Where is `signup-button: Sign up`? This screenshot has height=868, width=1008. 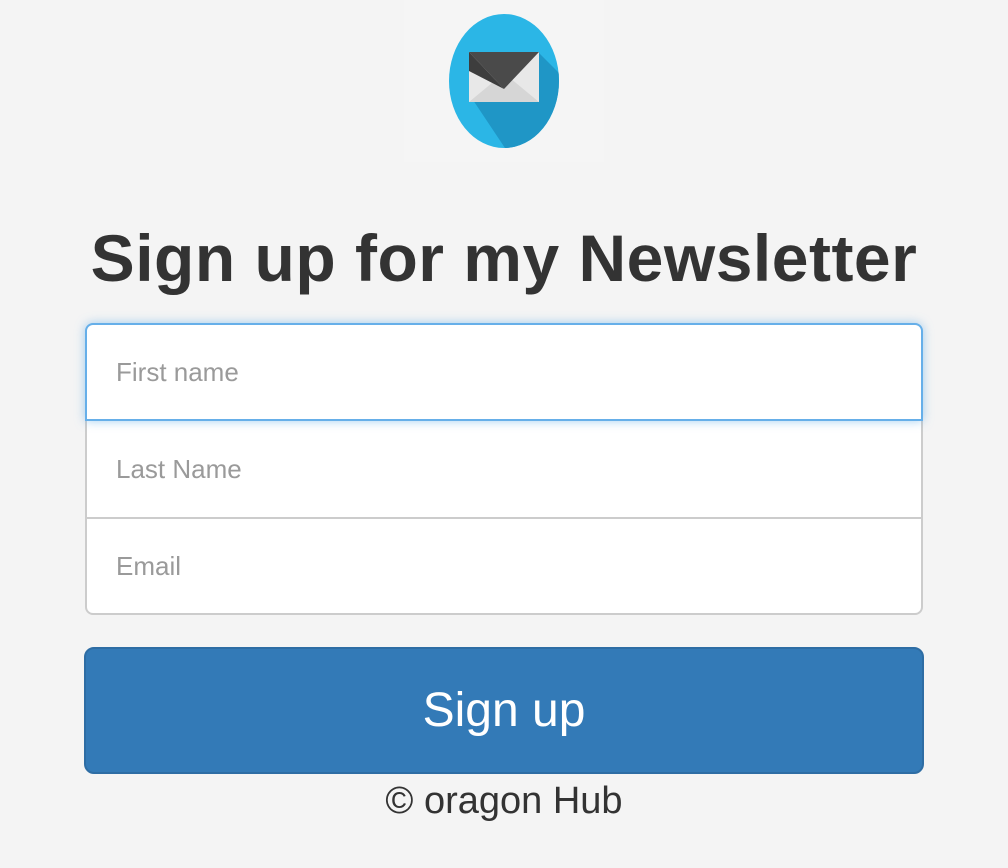 signup-button: Sign up is located at coordinates (504, 710).